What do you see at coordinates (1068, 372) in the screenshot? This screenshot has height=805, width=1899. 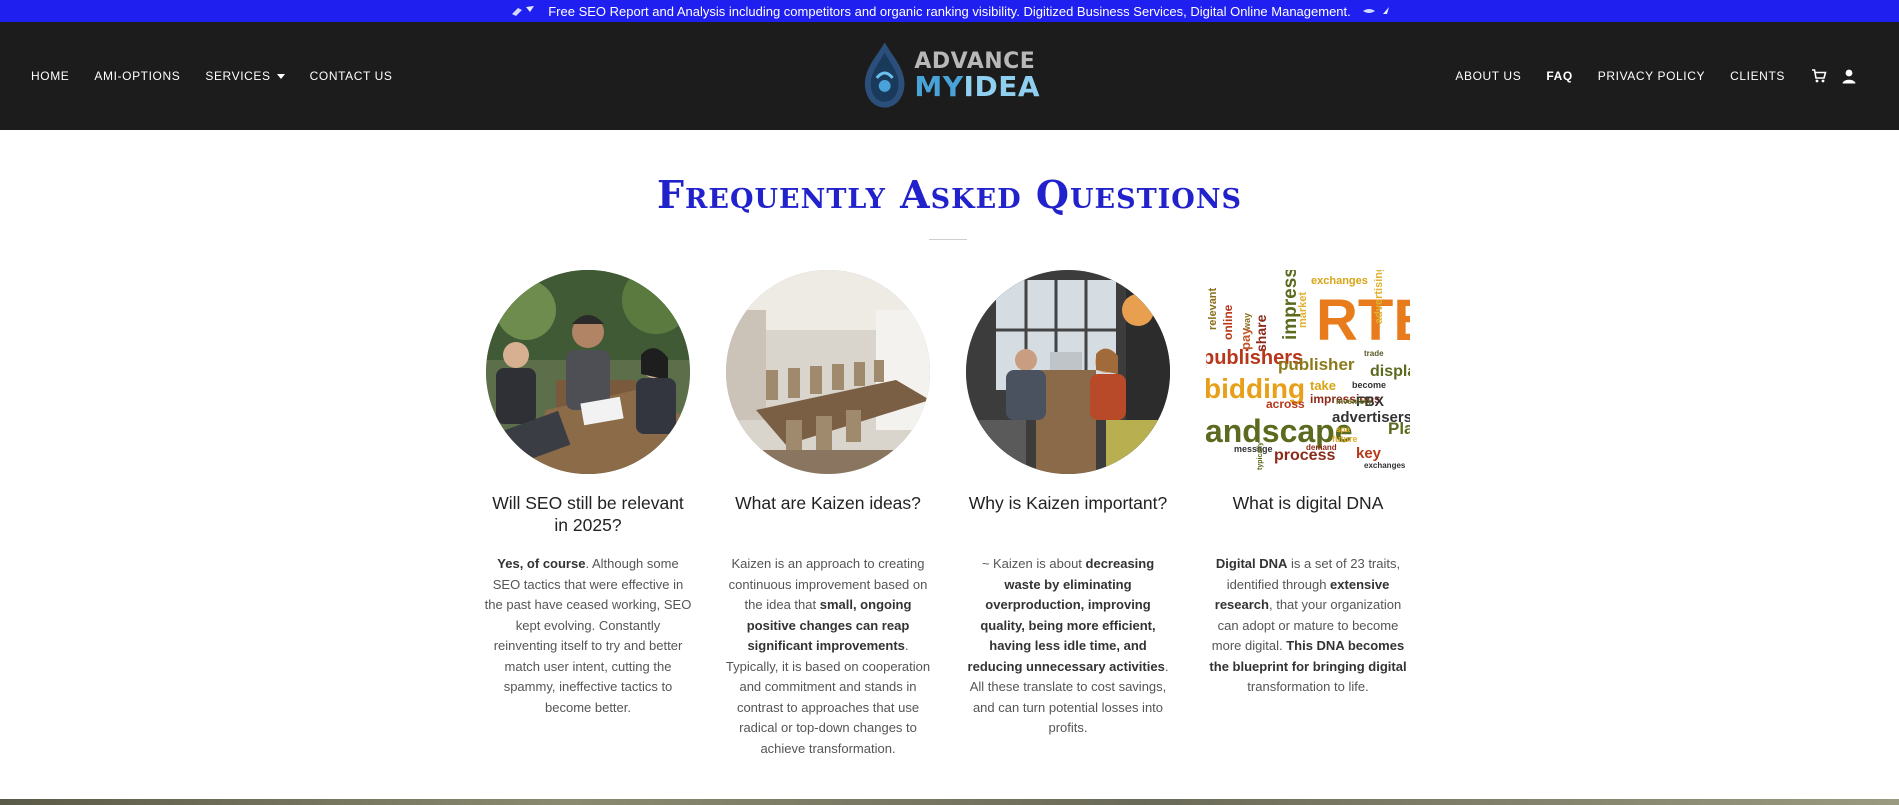 I see `office-meeting-photo` at bounding box center [1068, 372].